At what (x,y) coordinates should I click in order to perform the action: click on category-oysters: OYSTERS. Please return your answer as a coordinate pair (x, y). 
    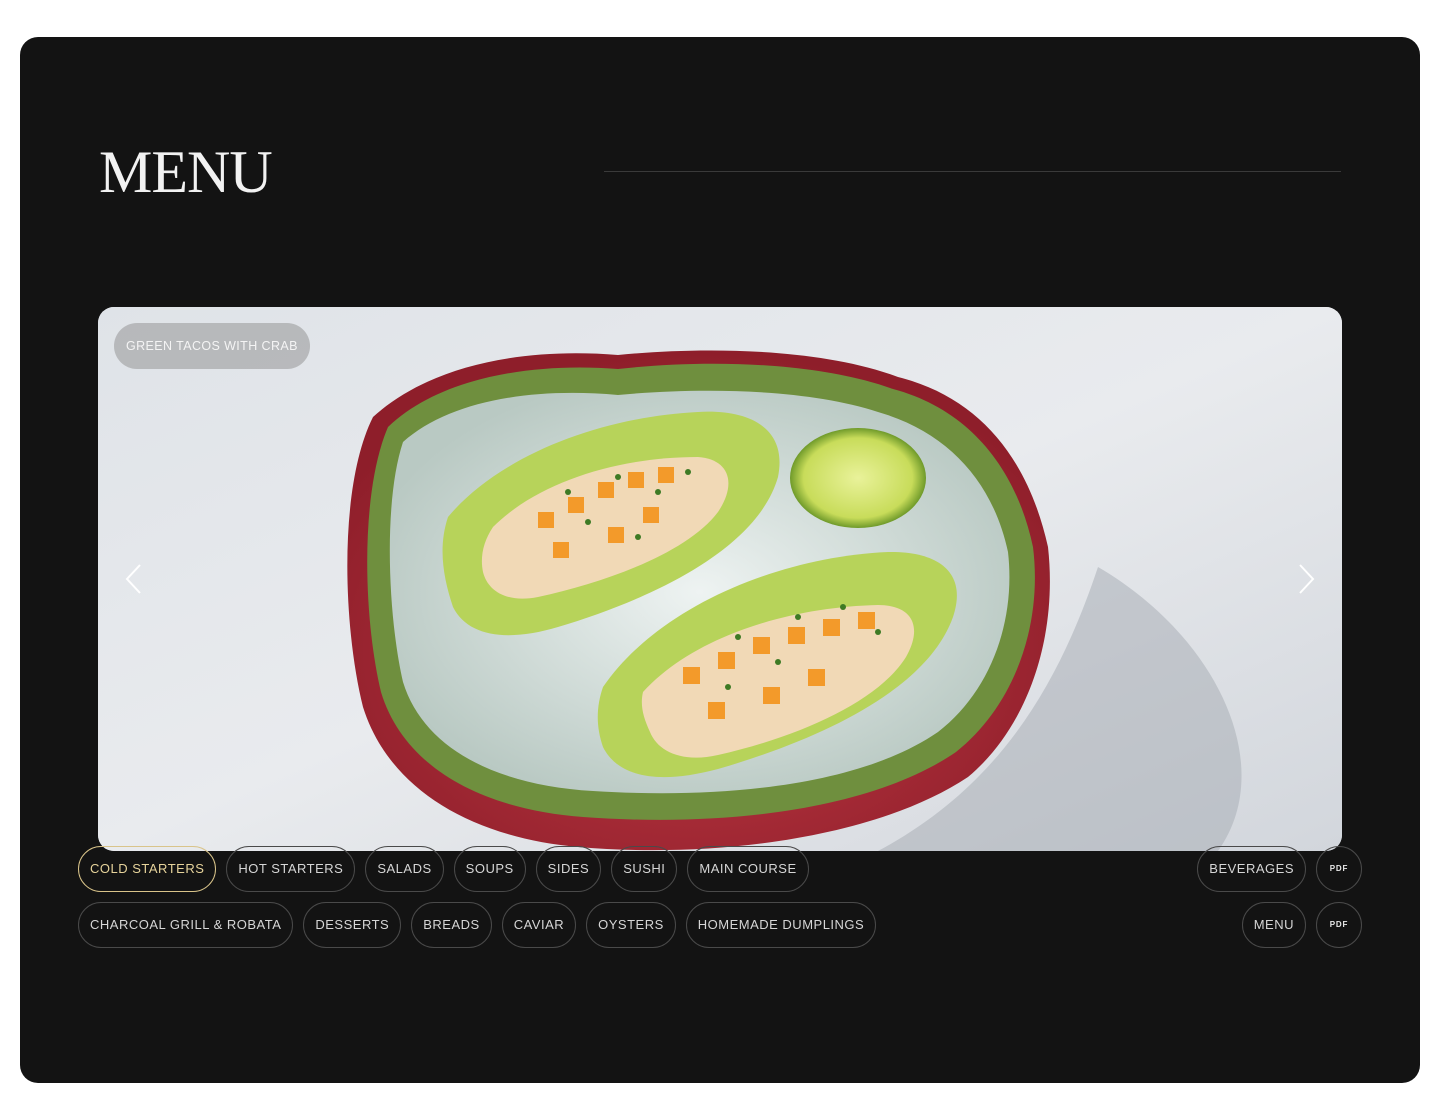
    Looking at the image, I should click on (631, 925).